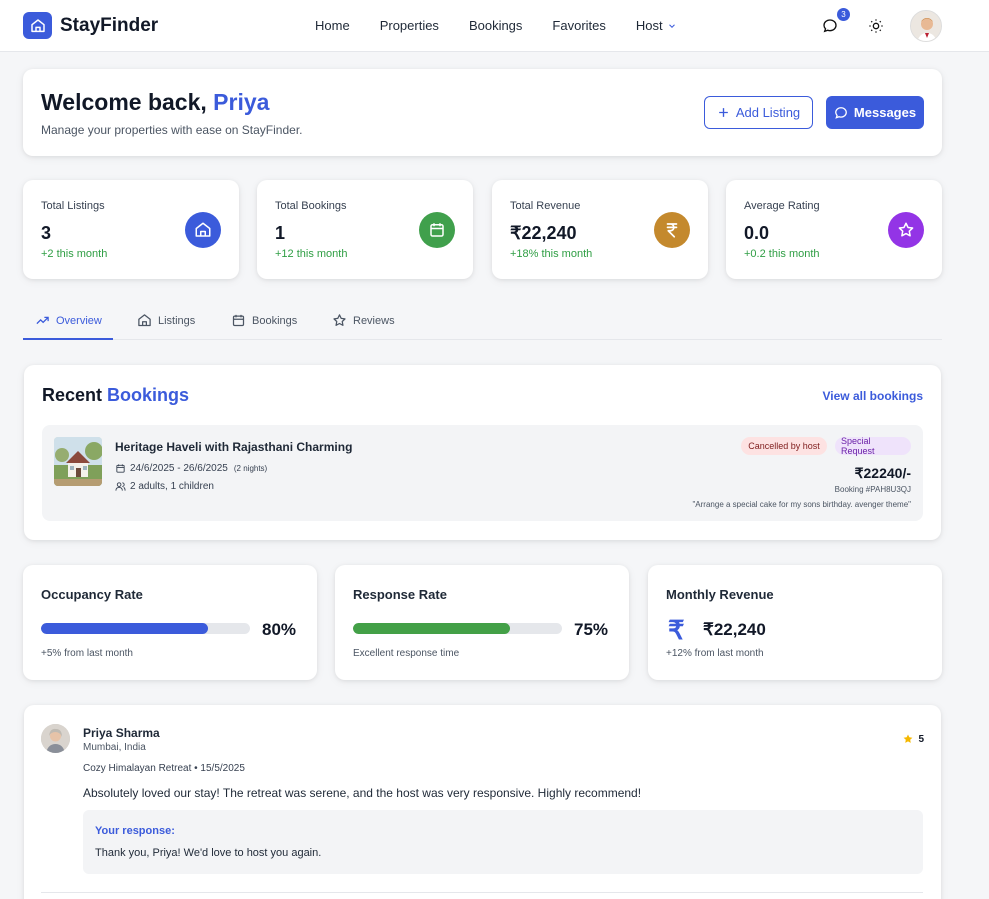 The height and width of the screenshot is (899, 989). What do you see at coordinates (275, 320) in the screenshot?
I see `tab-label: Bookings` at bounding box center [275, 320].